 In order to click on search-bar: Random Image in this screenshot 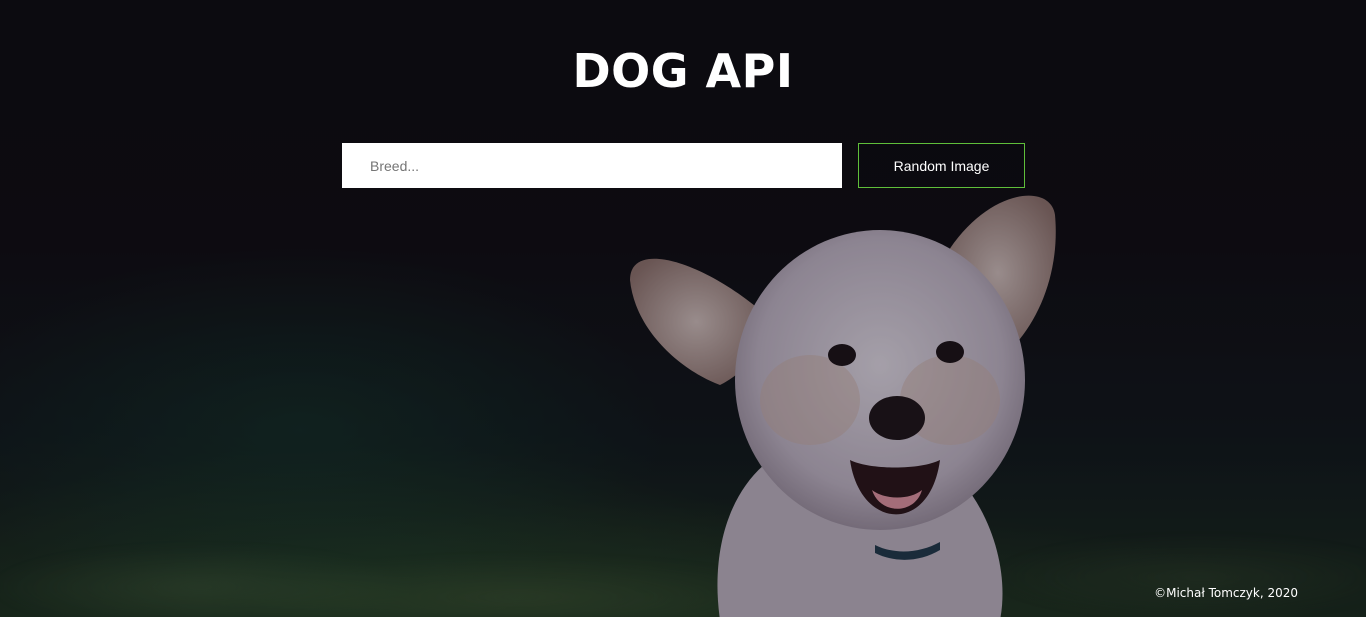, I will do `click(684, 166)`.